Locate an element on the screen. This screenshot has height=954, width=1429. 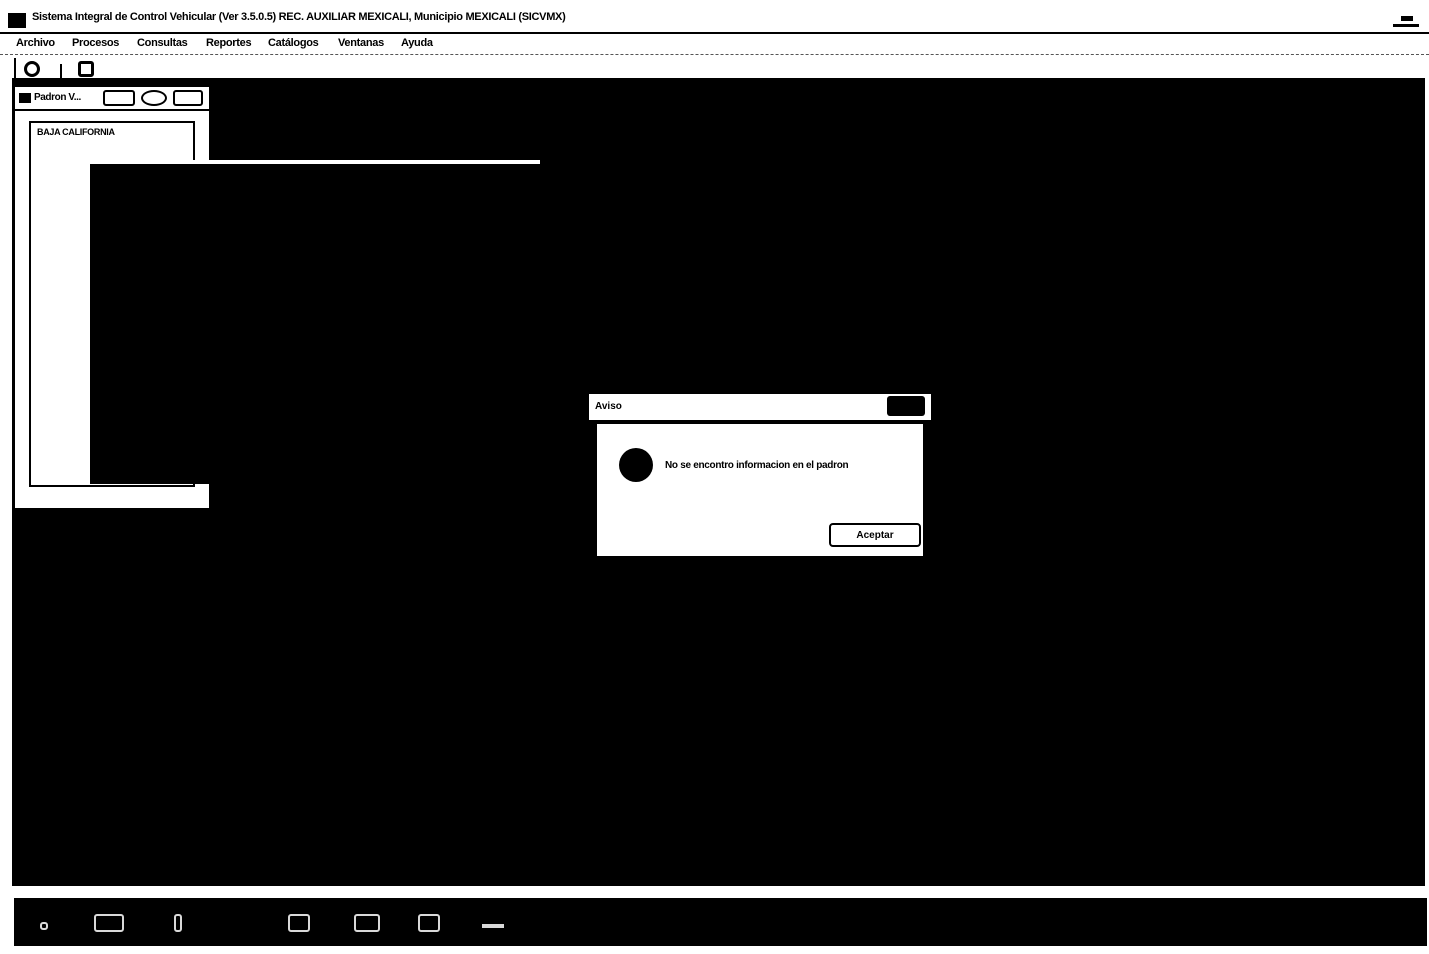
toolbar is located at coordinates (60, 69).